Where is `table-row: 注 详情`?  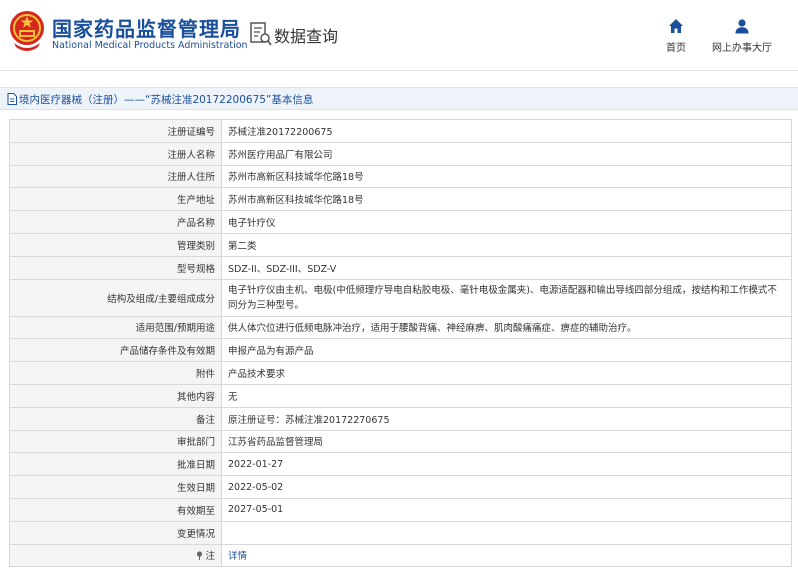 table-row: 注 详情 is located at coordinates (400, 555).